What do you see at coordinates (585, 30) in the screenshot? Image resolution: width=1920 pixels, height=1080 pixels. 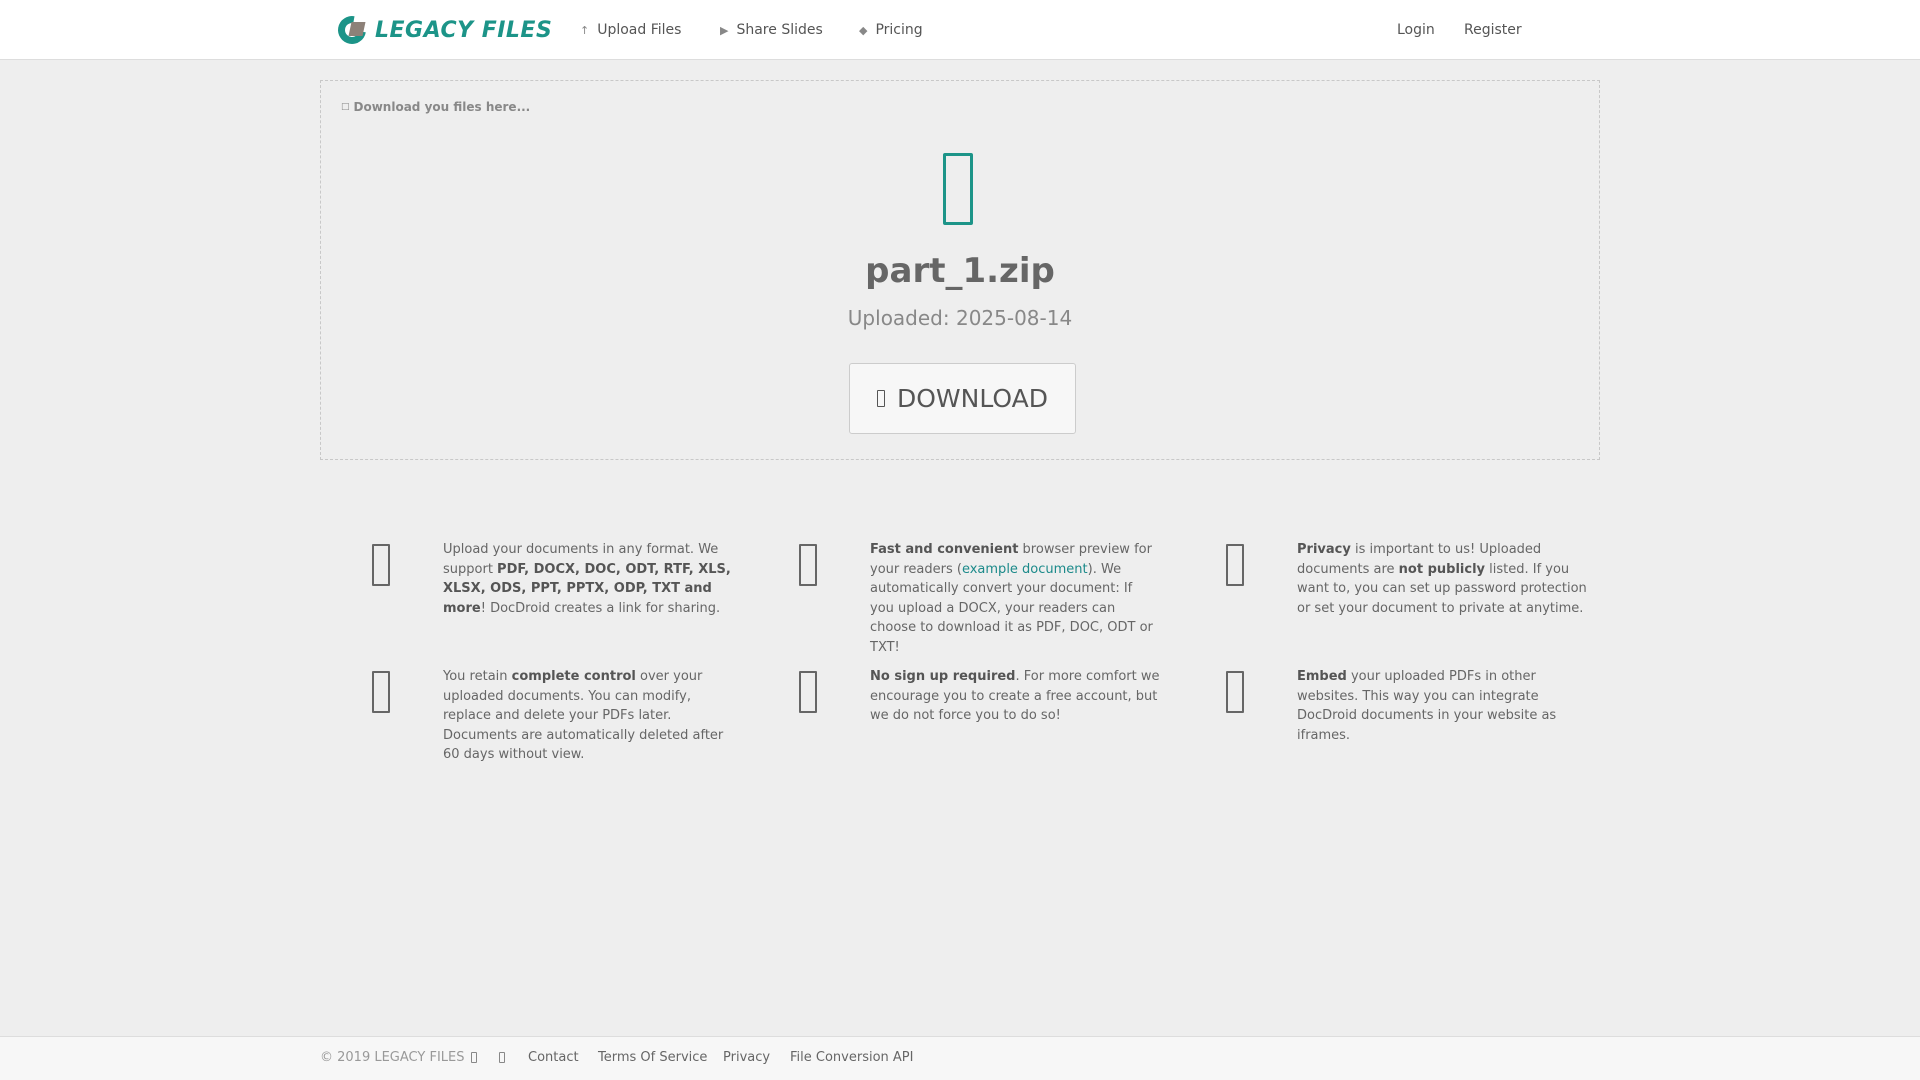 I see `upload-icon: ↑` at bounding box center [585, 30].